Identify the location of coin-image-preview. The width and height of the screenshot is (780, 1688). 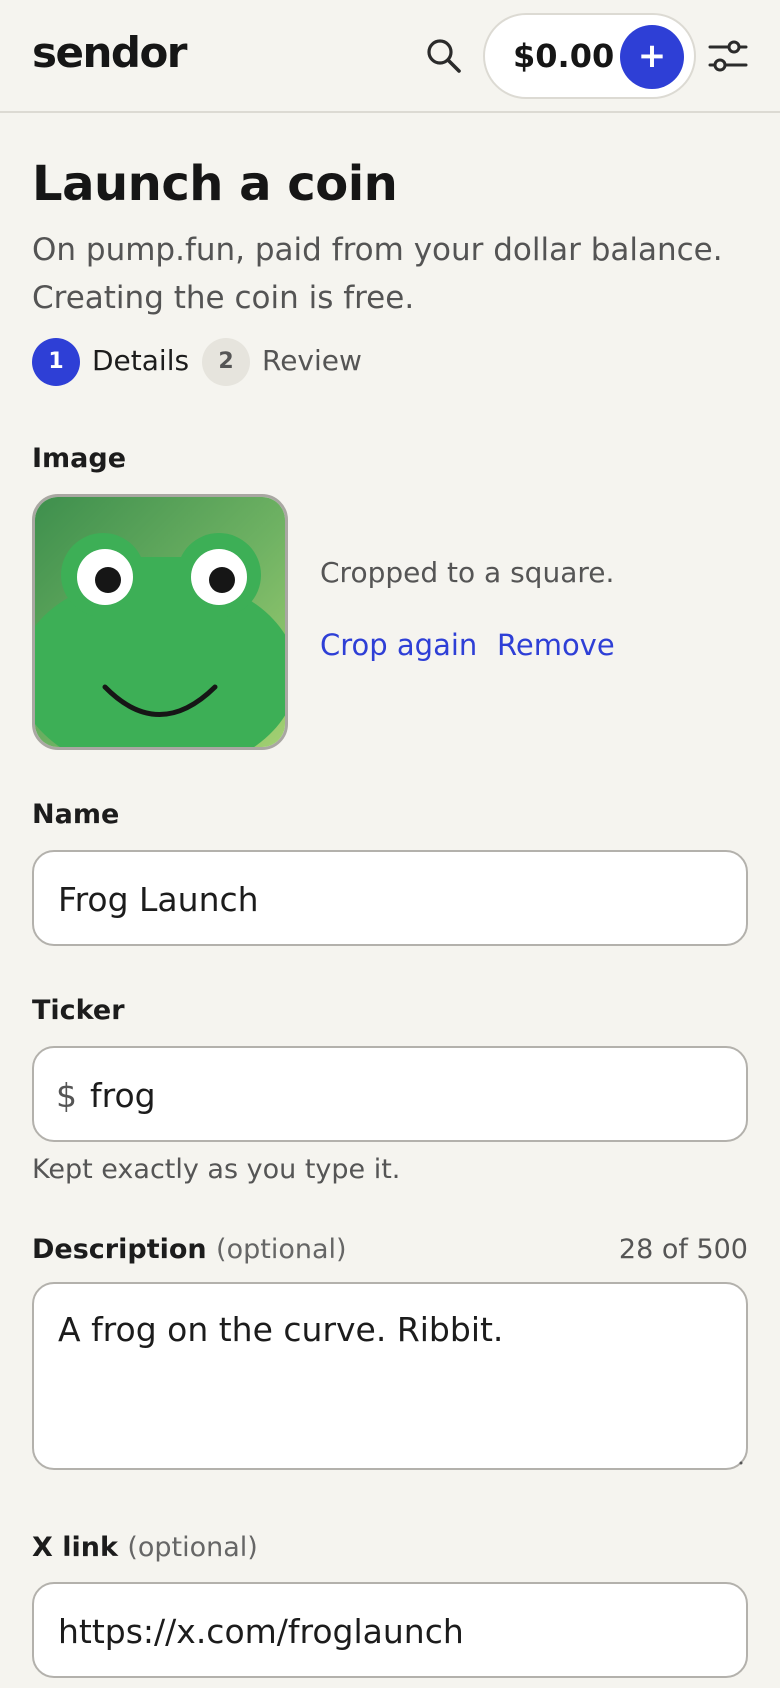
(160, 622).